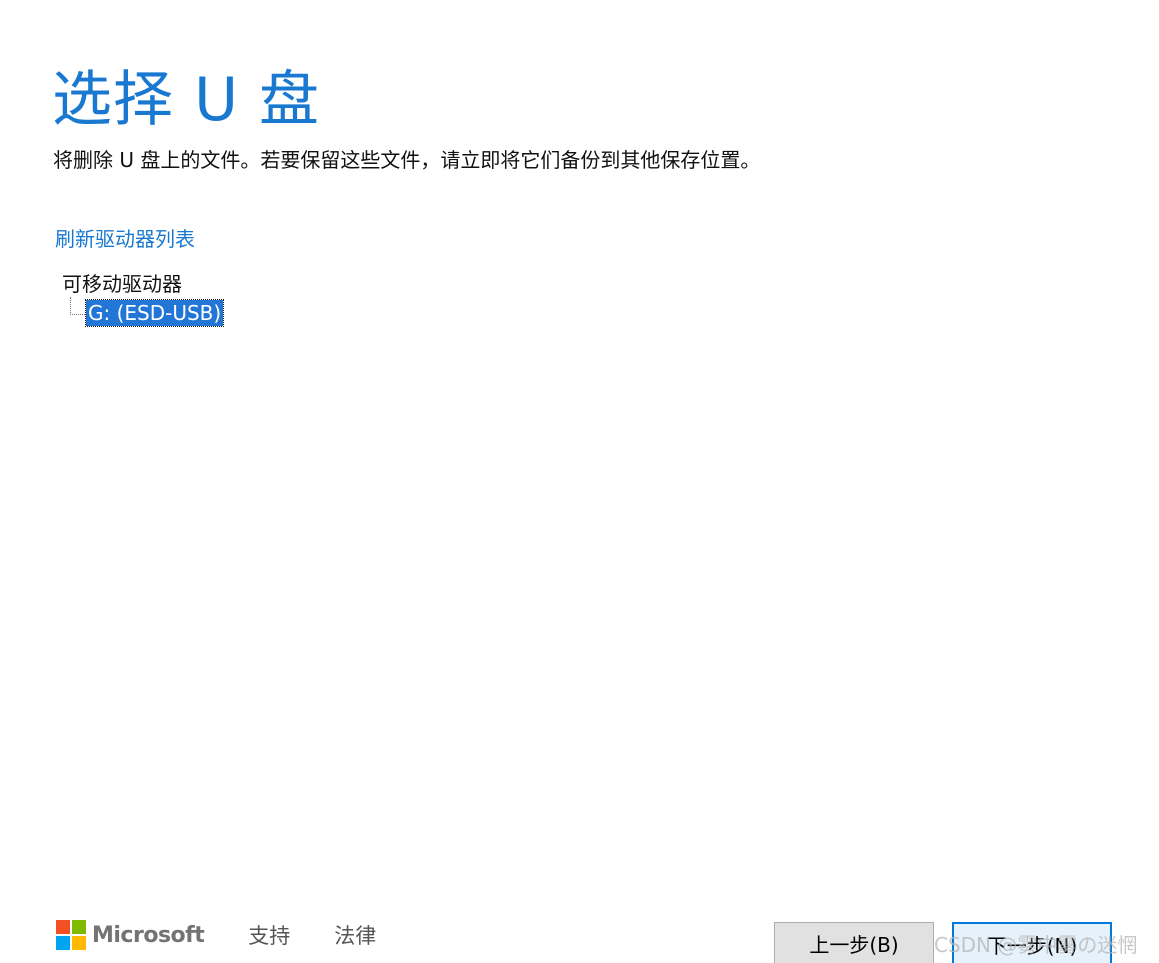 The width and height of the screenshot is (1159, 963). I want to click on back-button: 上一步(B), so click(854, 942).